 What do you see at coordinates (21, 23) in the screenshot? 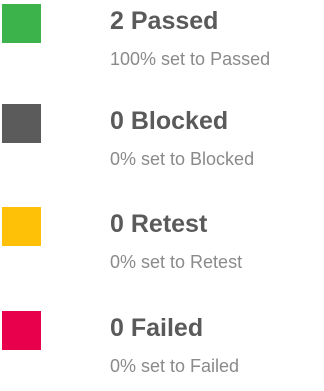
I see `passed-color-swatch` at bounding box center [21, 23].